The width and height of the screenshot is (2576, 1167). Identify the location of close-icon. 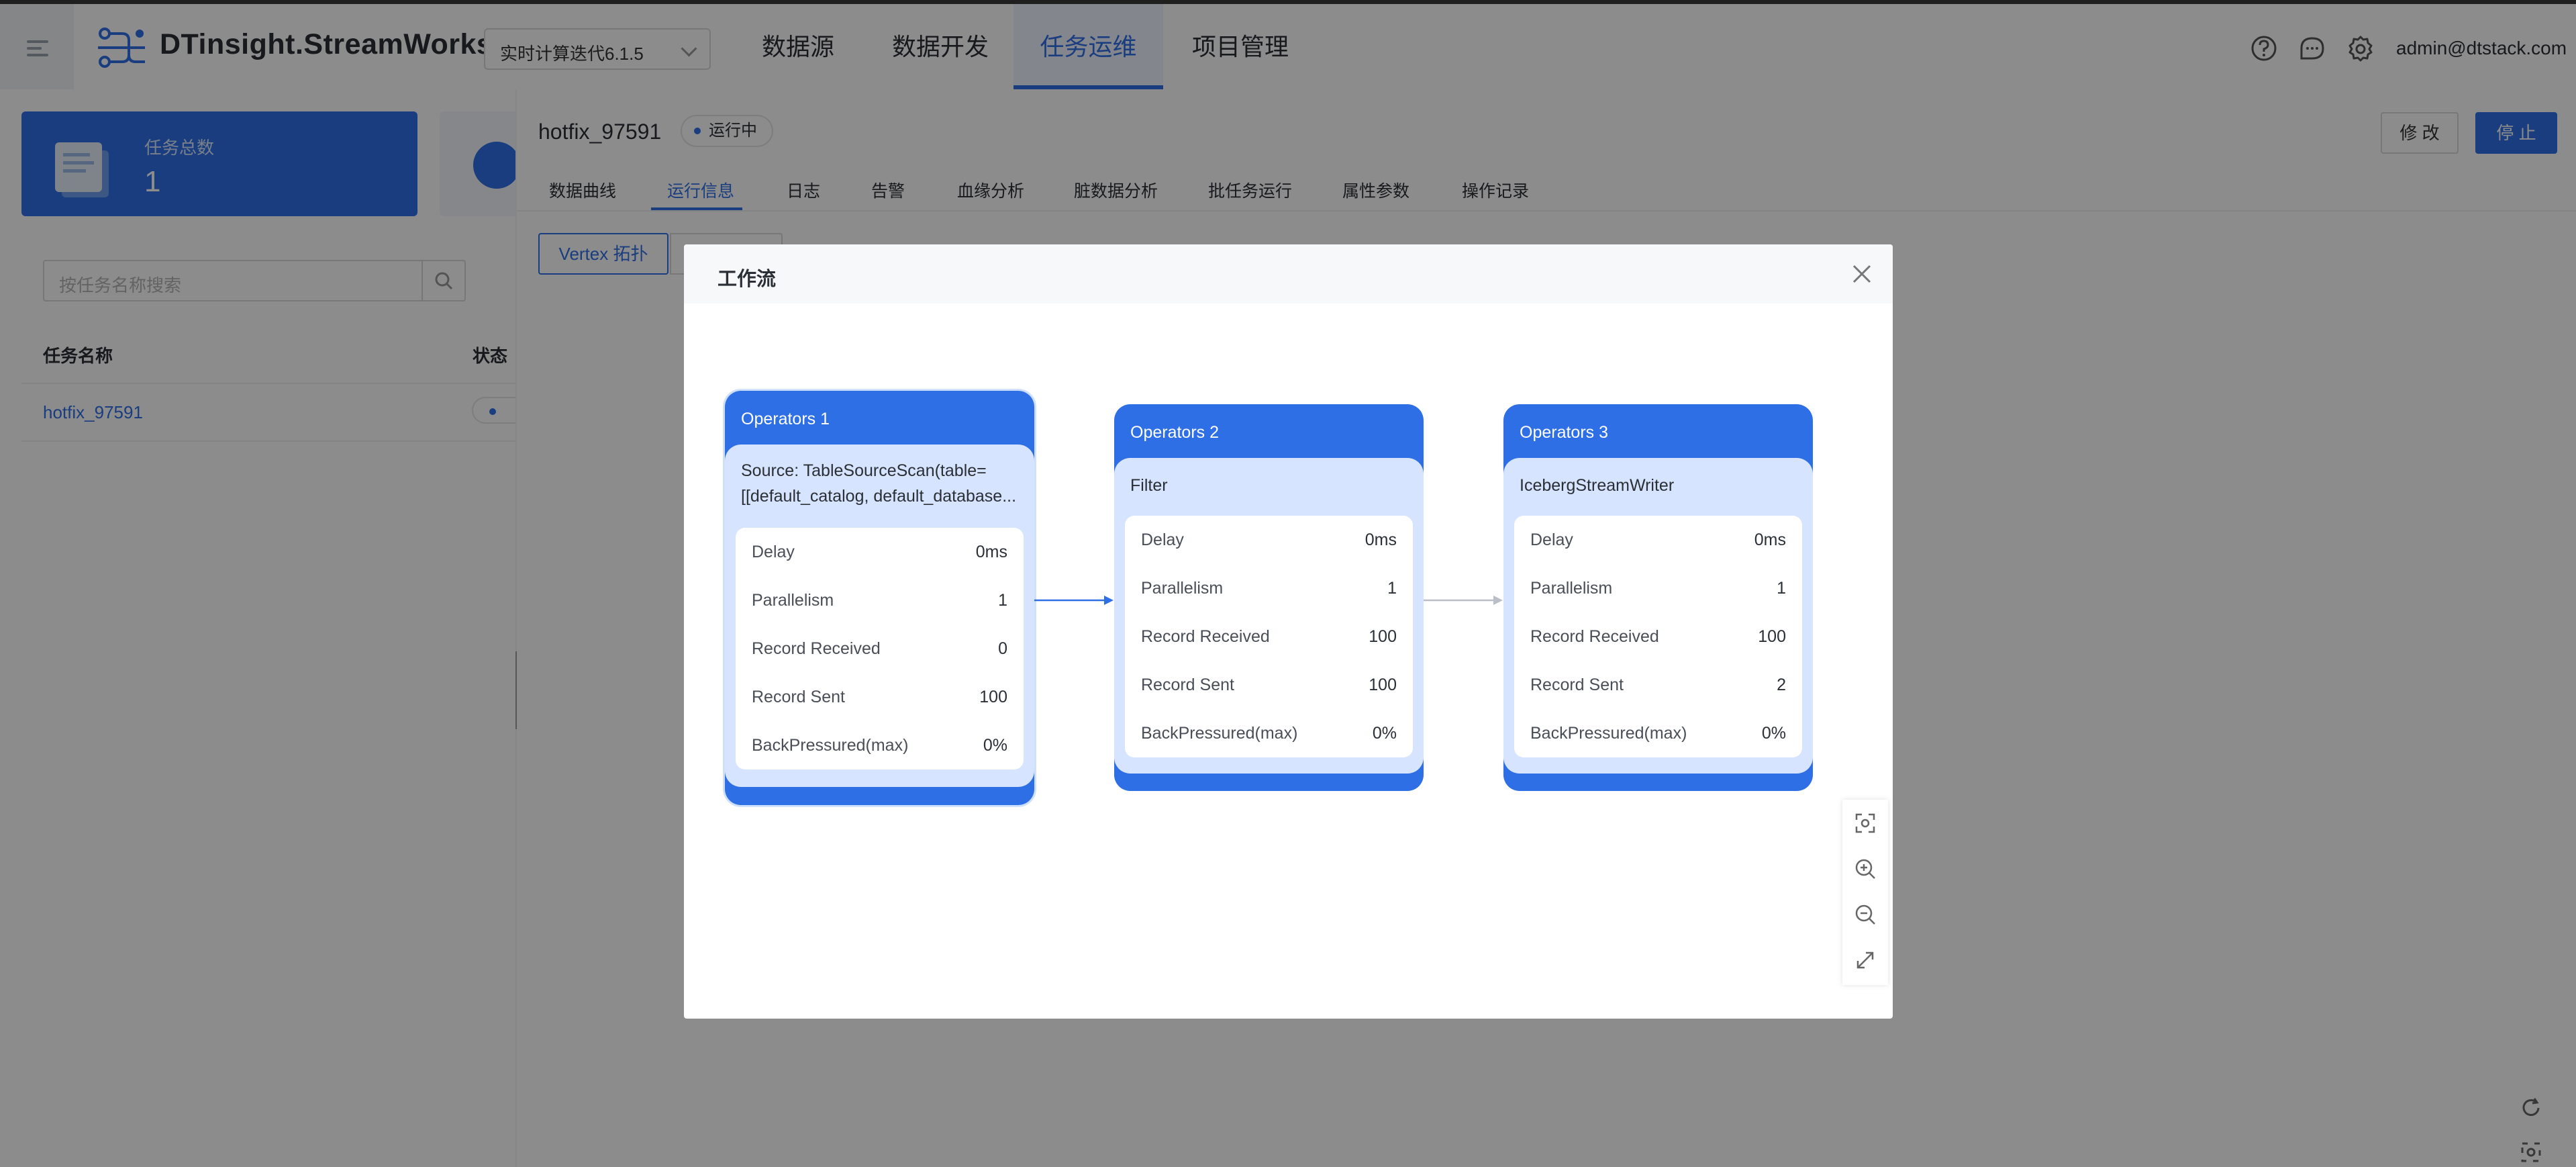
(1862, 274).